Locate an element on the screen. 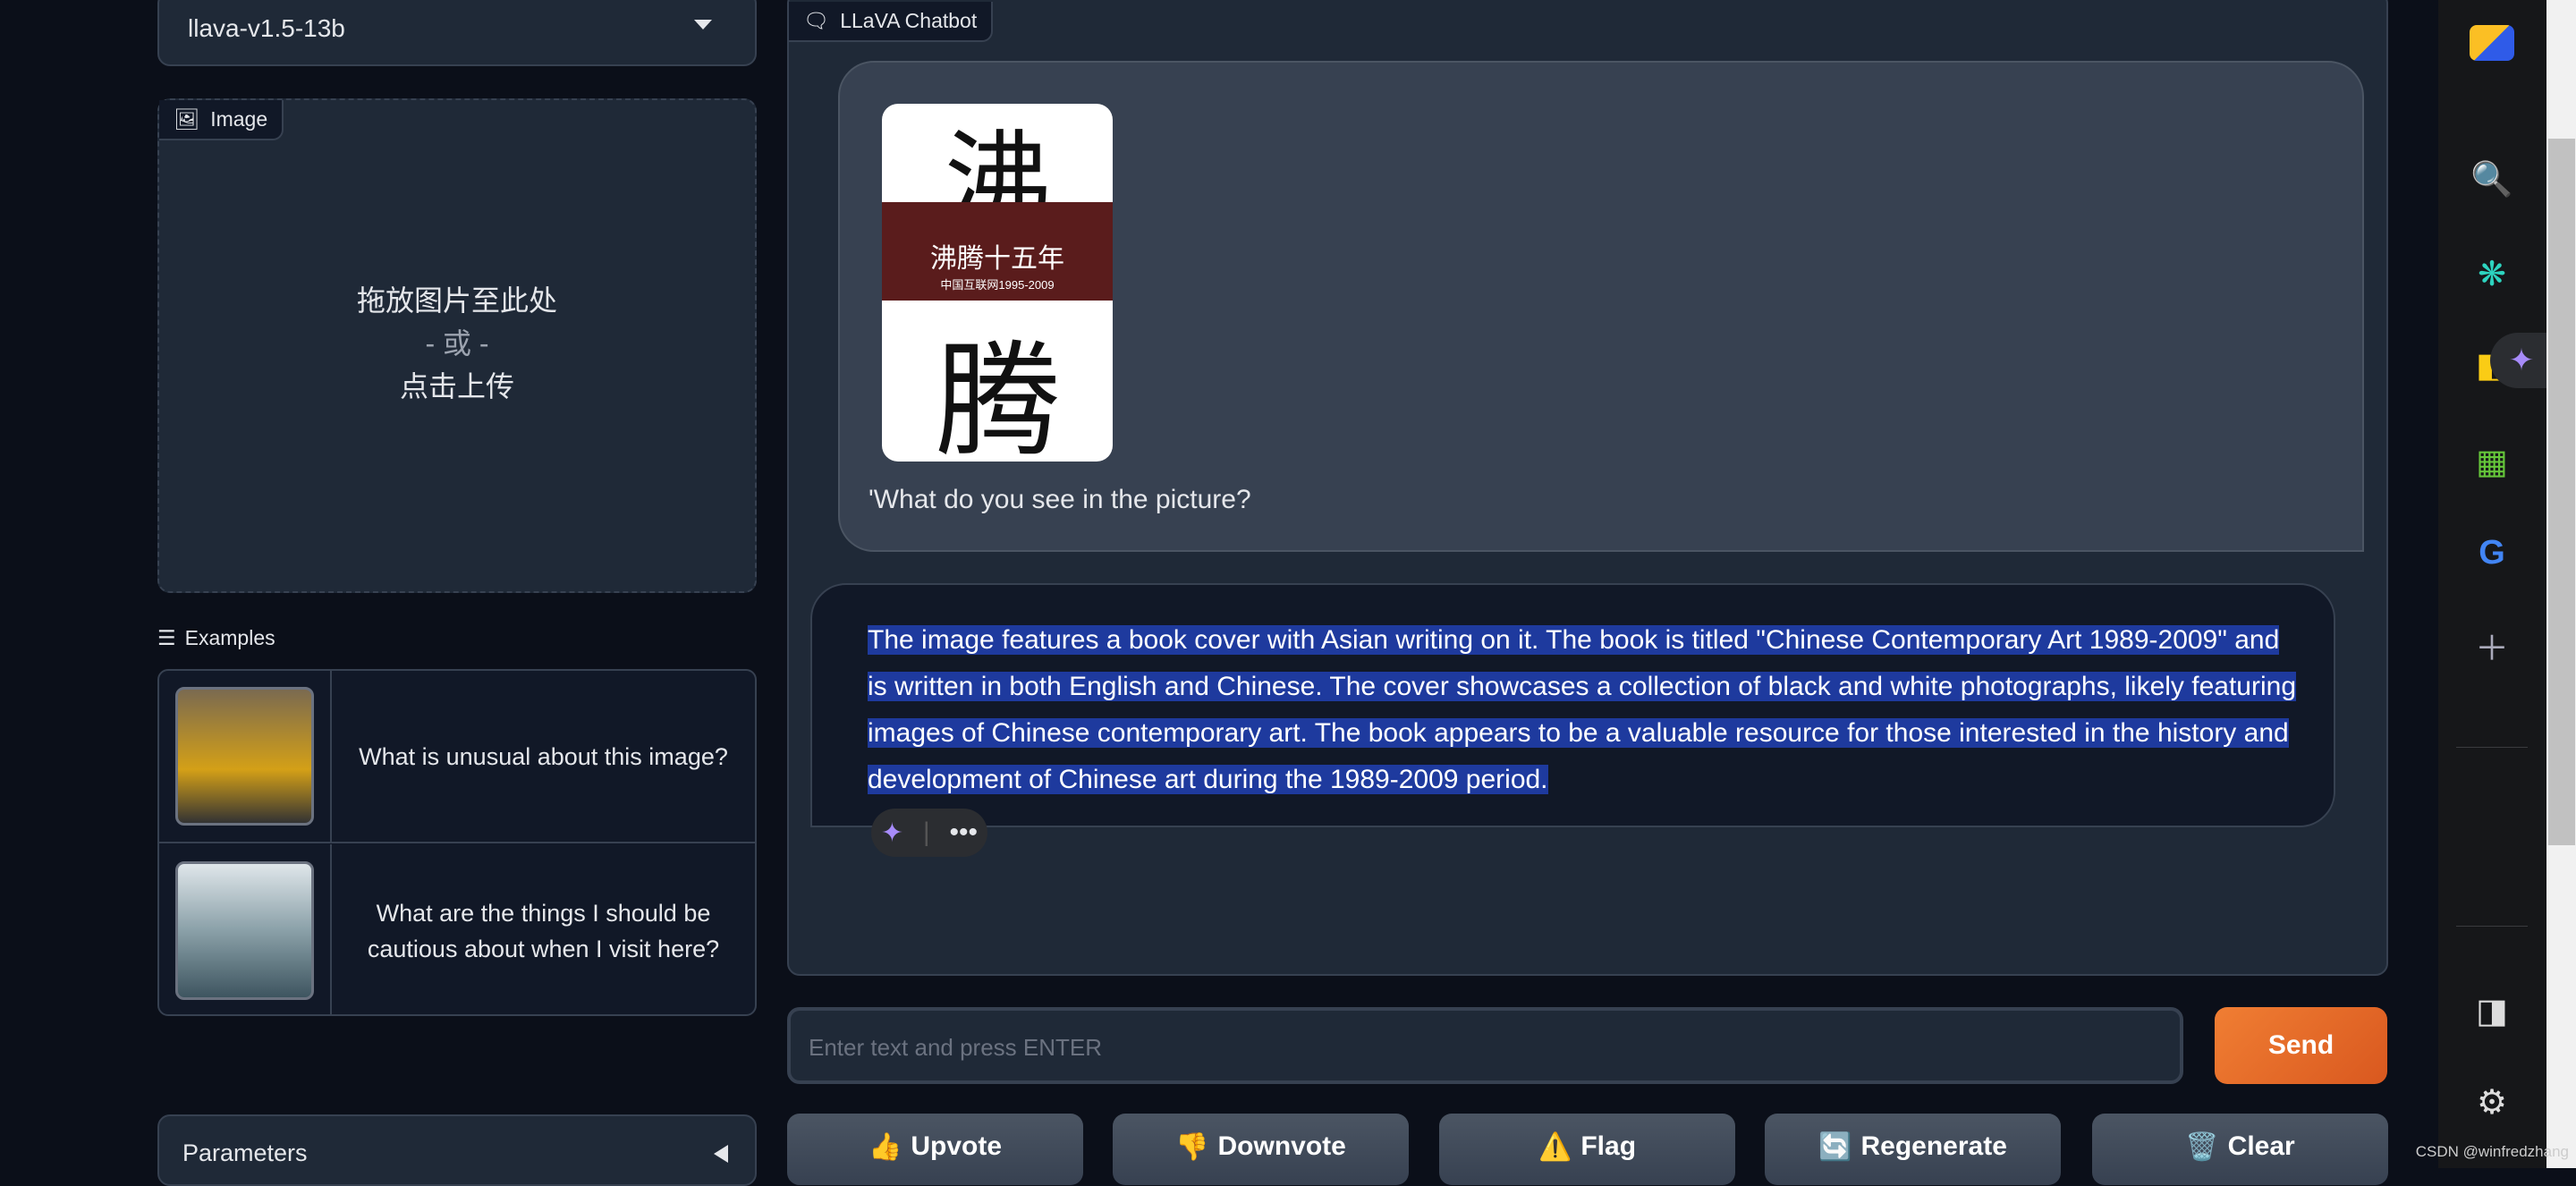 The height and width of the screenshot is (1186, 2576). upvote-button: 👍 Upvote is located at coordinates (935, 1149).